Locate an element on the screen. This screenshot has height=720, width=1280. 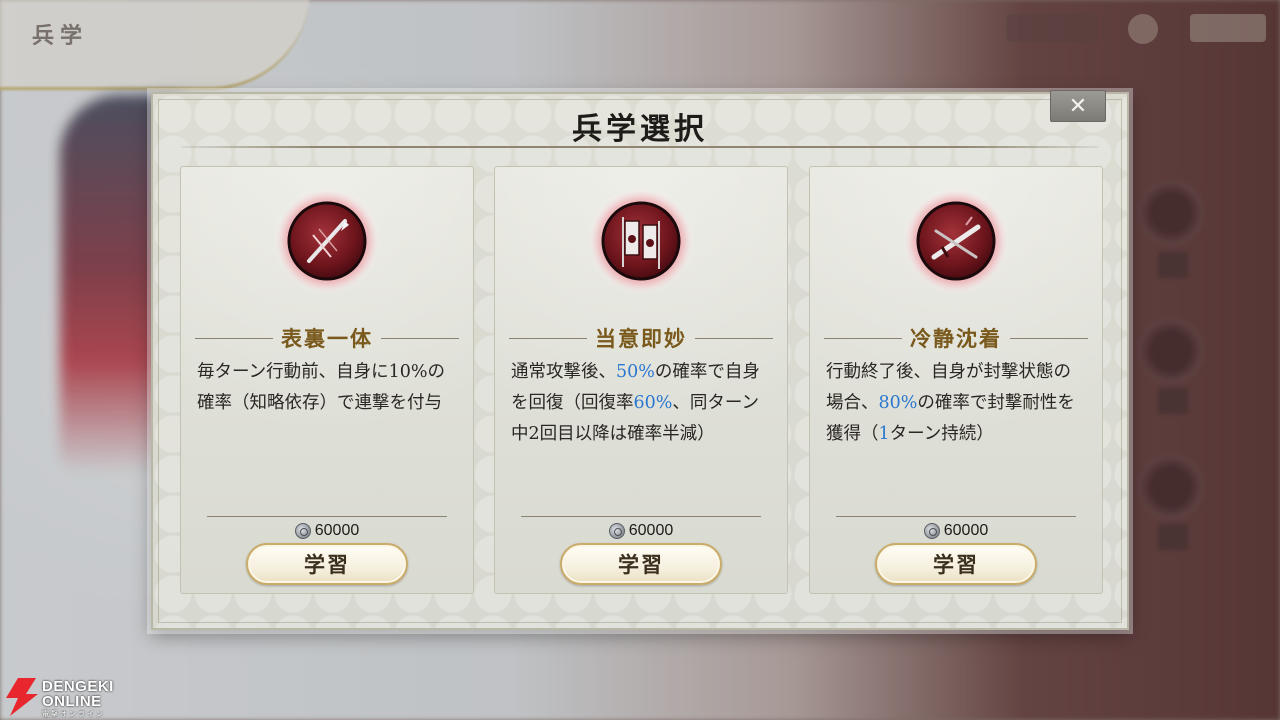
dengeki-online-watermark: DENGEKI ONLINE 電撃オンライン is located at coordinates (69, 697).